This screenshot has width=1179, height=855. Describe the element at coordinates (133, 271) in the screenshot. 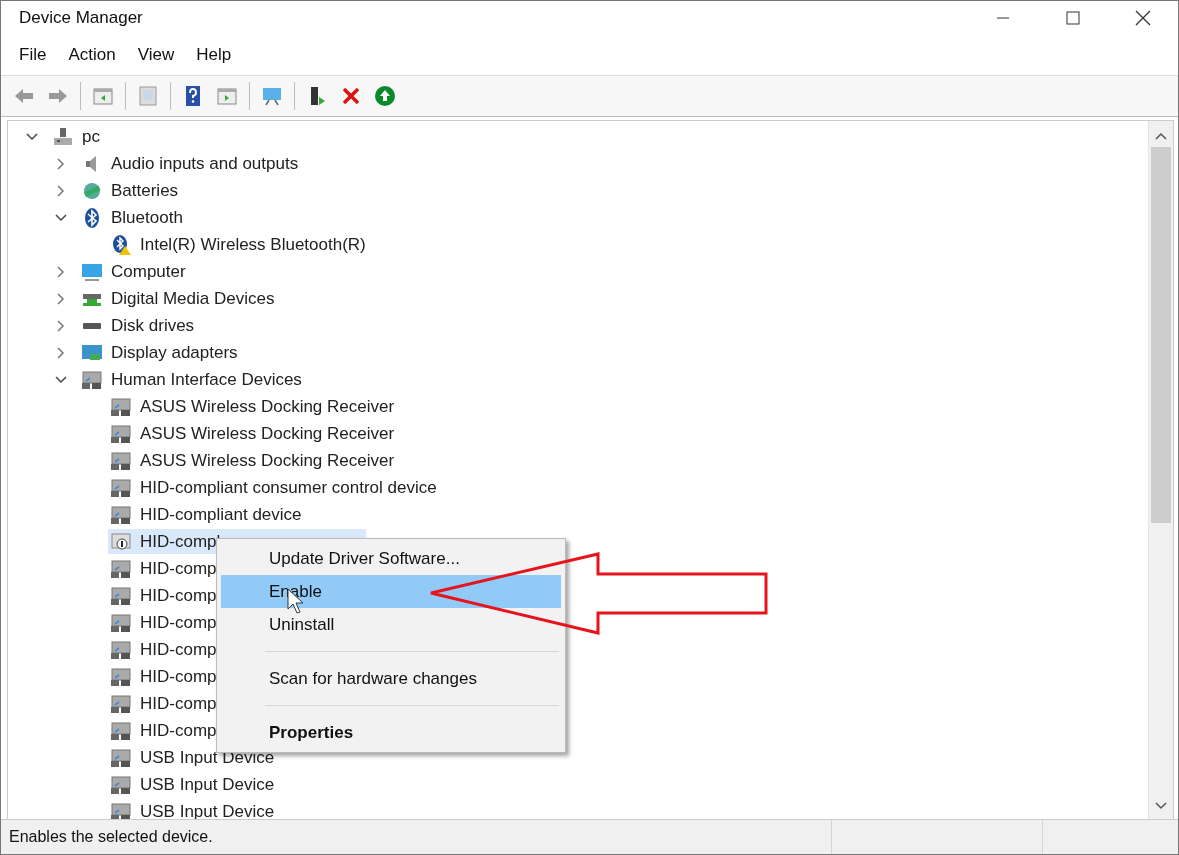

I see `tree-item: Computer` at that location.